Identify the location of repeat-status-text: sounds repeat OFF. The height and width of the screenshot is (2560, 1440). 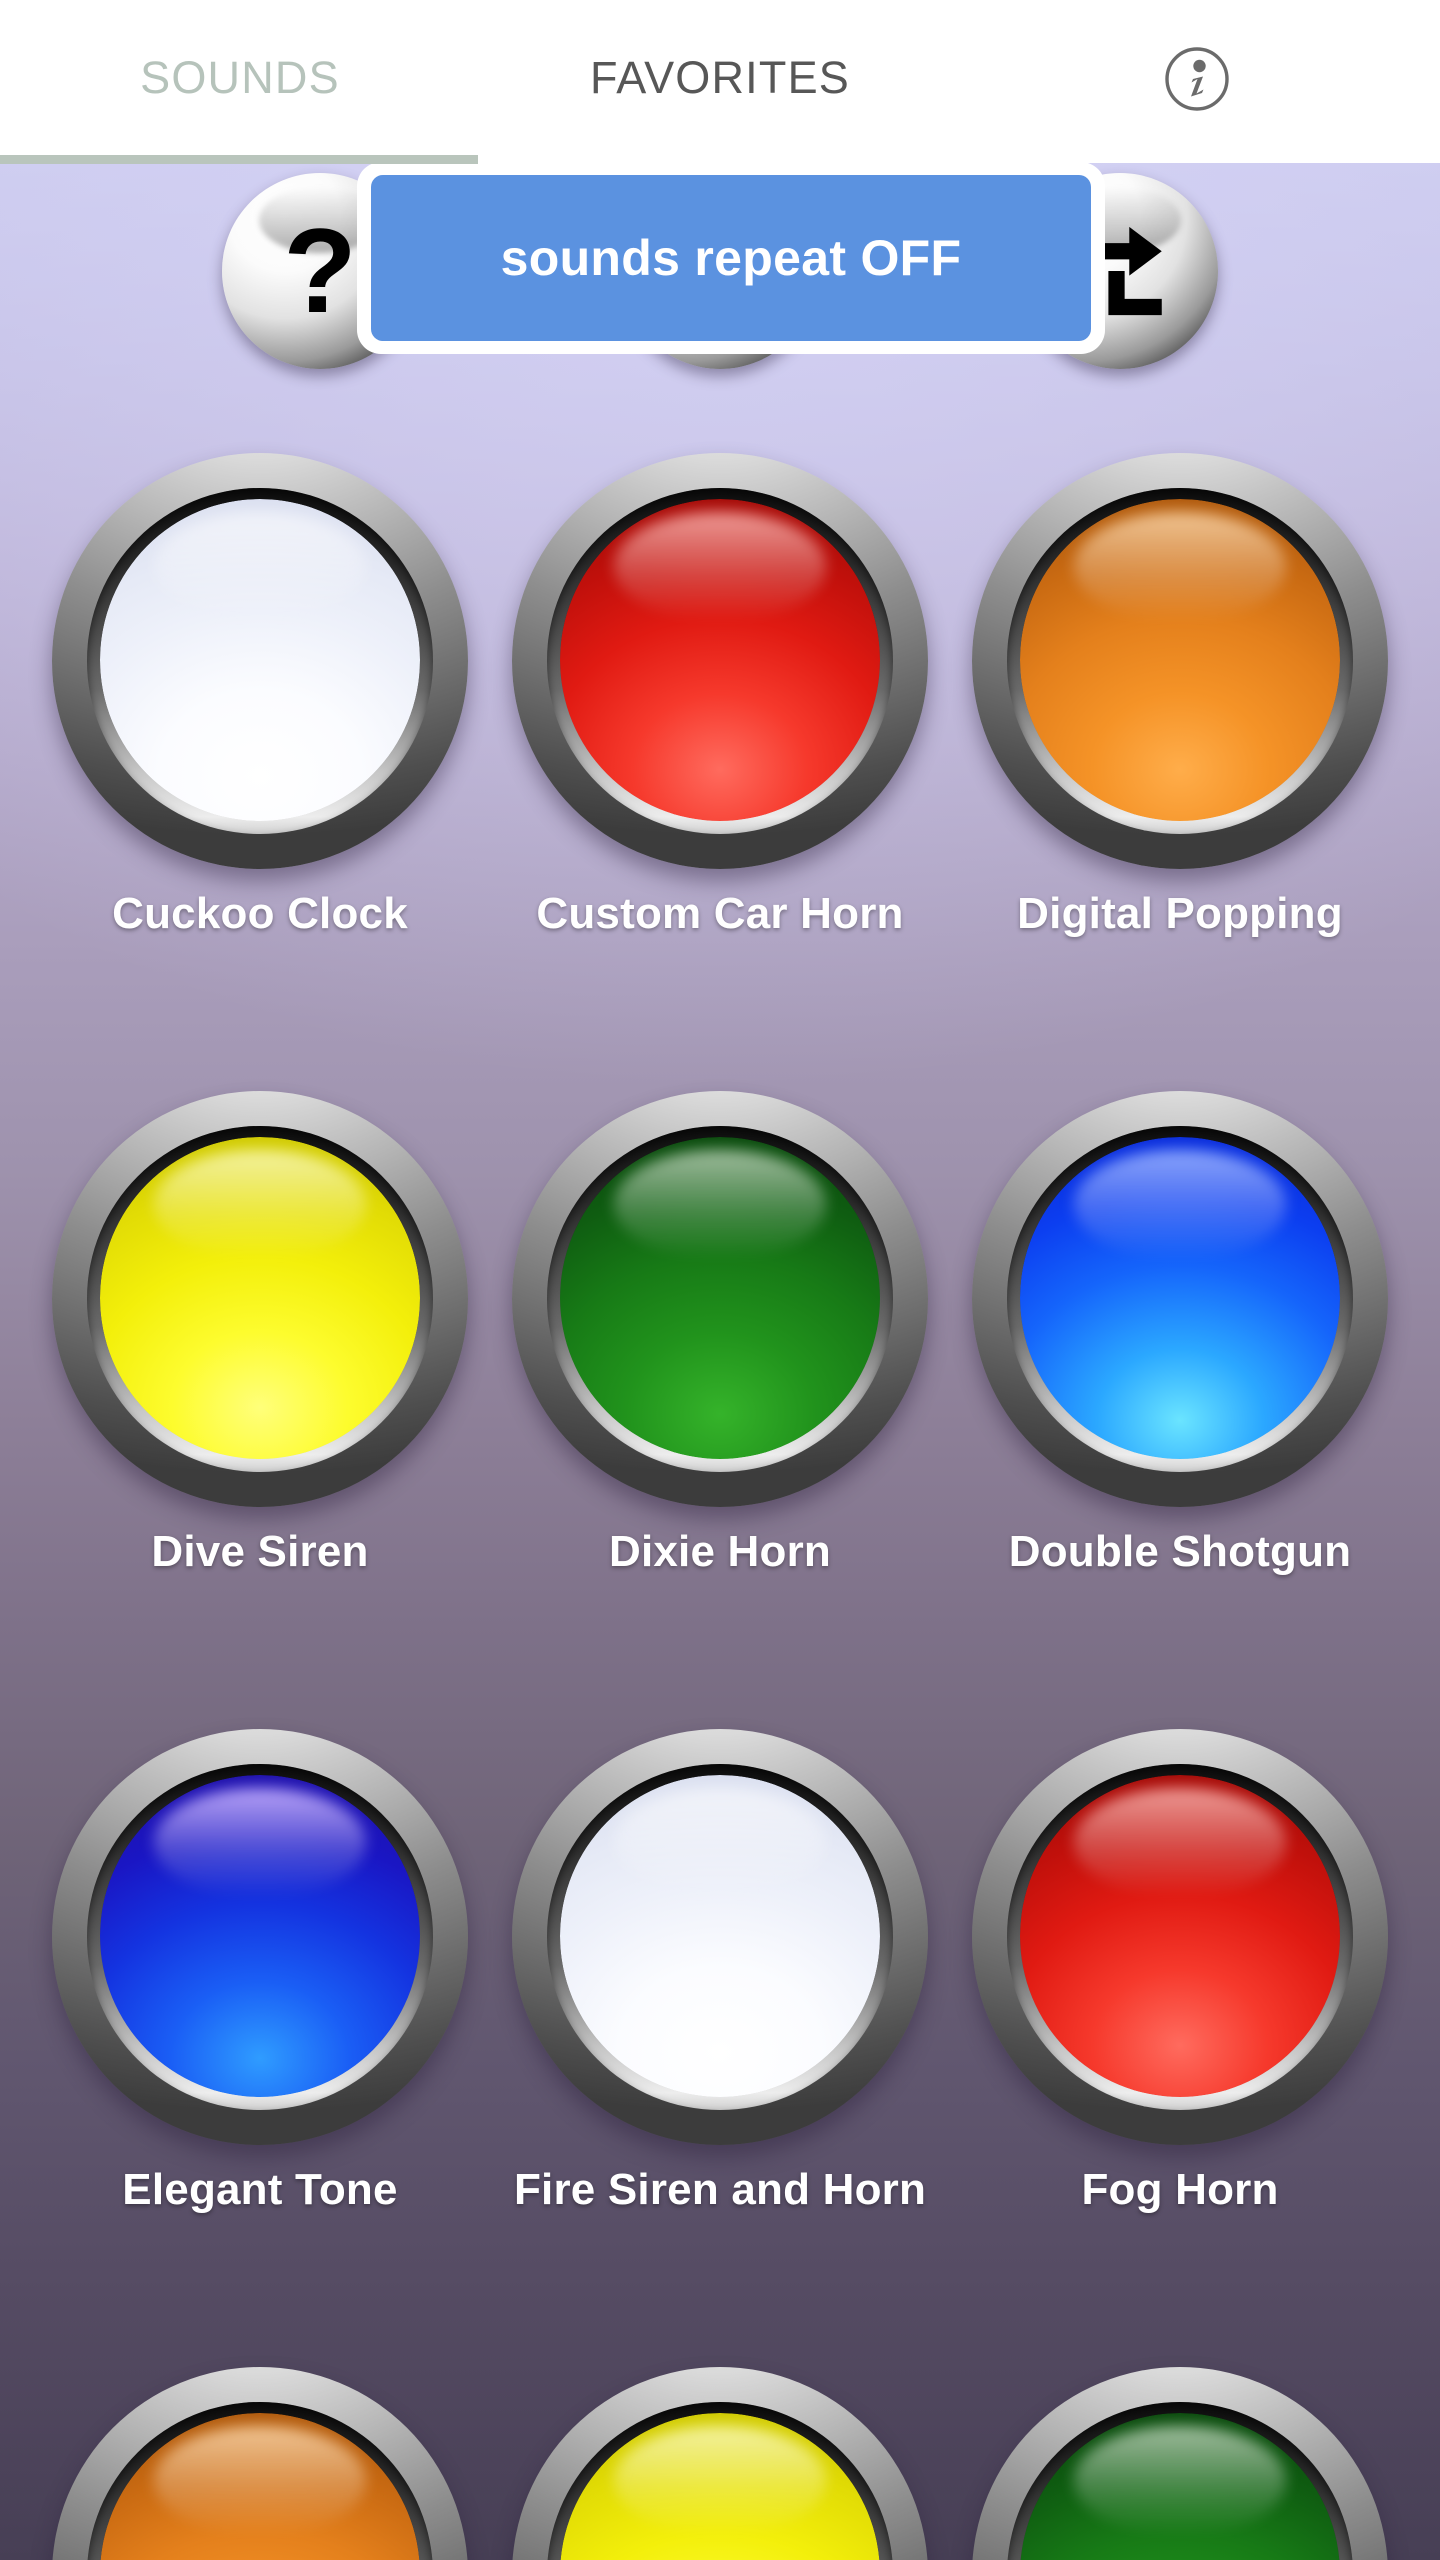
(731, 258).